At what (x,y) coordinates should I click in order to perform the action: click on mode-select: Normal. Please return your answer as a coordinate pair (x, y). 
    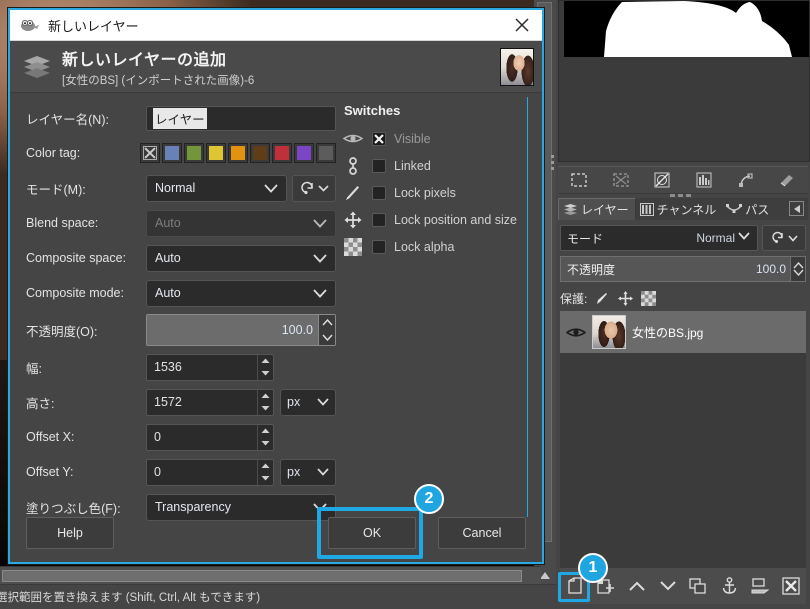
    Looking at the image, I should click on (216, 188).